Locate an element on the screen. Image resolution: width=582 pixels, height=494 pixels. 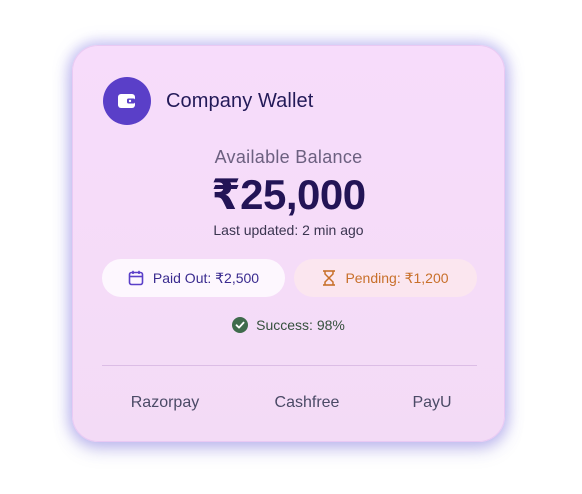
hourglass-icon is located at coordinates (329, 278).